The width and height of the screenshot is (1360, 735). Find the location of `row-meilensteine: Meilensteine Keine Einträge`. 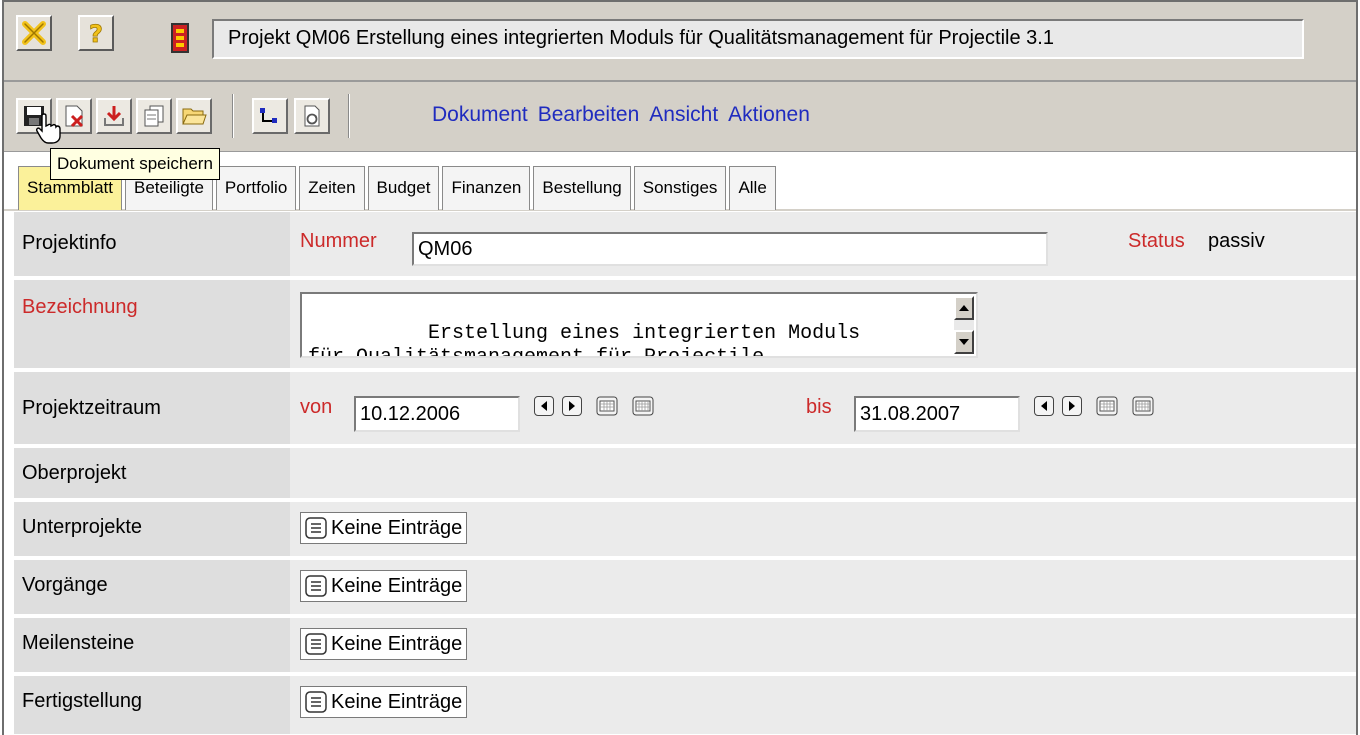

row-meilensteine: Meilensteine Keine Einträge is located at coordinates (685, 646).